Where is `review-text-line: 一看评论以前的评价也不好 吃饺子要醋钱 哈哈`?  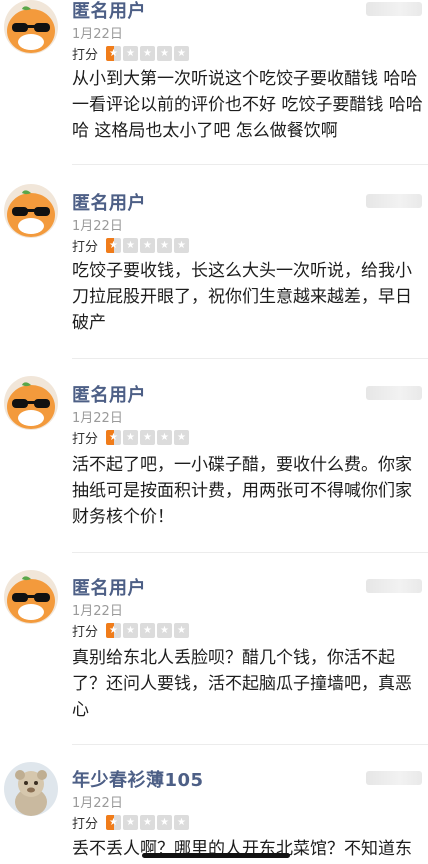
review-text-line: 一看评论以前的评价也不好 吃饺子要醋钱 哈哈 is located at coordinates (247, 105).